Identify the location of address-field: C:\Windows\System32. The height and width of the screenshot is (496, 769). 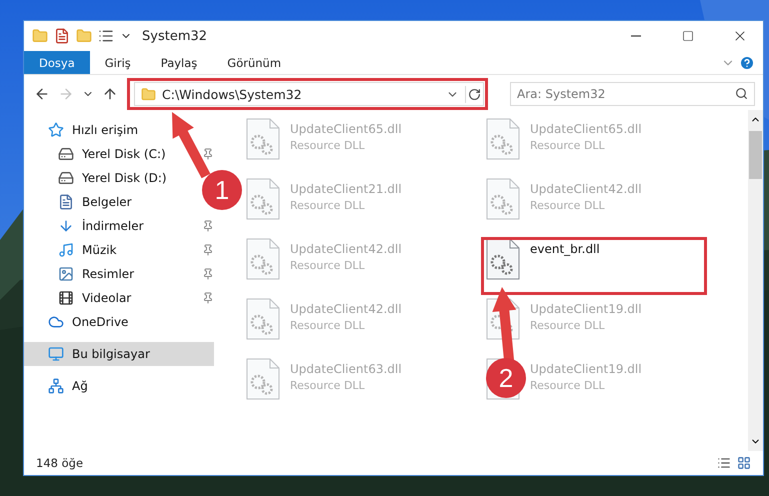
(309, 94).